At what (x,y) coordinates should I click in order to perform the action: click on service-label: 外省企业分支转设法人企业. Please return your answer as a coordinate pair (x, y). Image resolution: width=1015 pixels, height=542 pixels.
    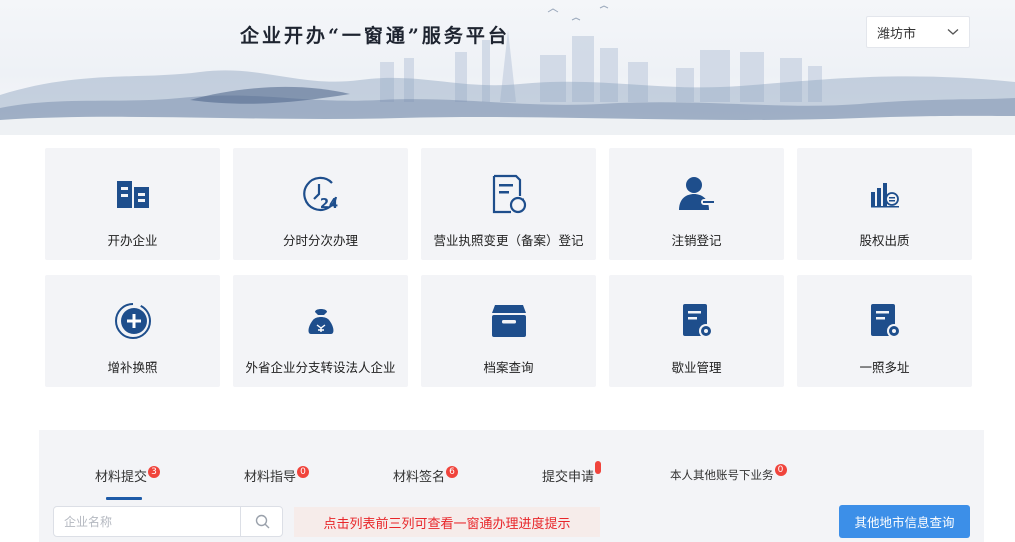
    Looking at the image, I should click on (320, 367).